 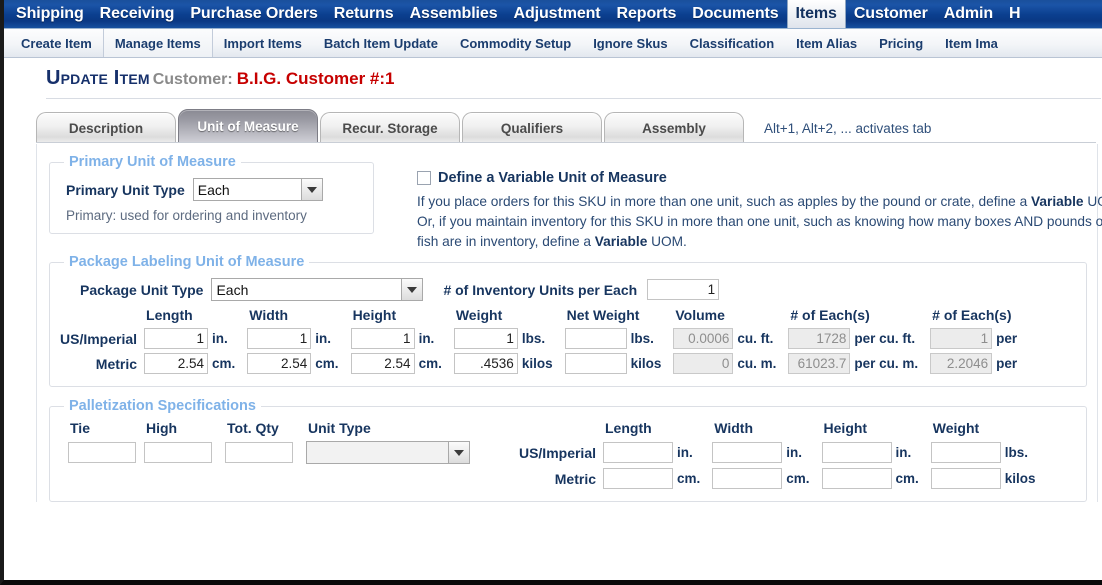 What do you see at coordinates (248, 126) in the screenshot?
I see `tab-unit-of-measure: Unit of Measure` at bounding box center [248, 126].